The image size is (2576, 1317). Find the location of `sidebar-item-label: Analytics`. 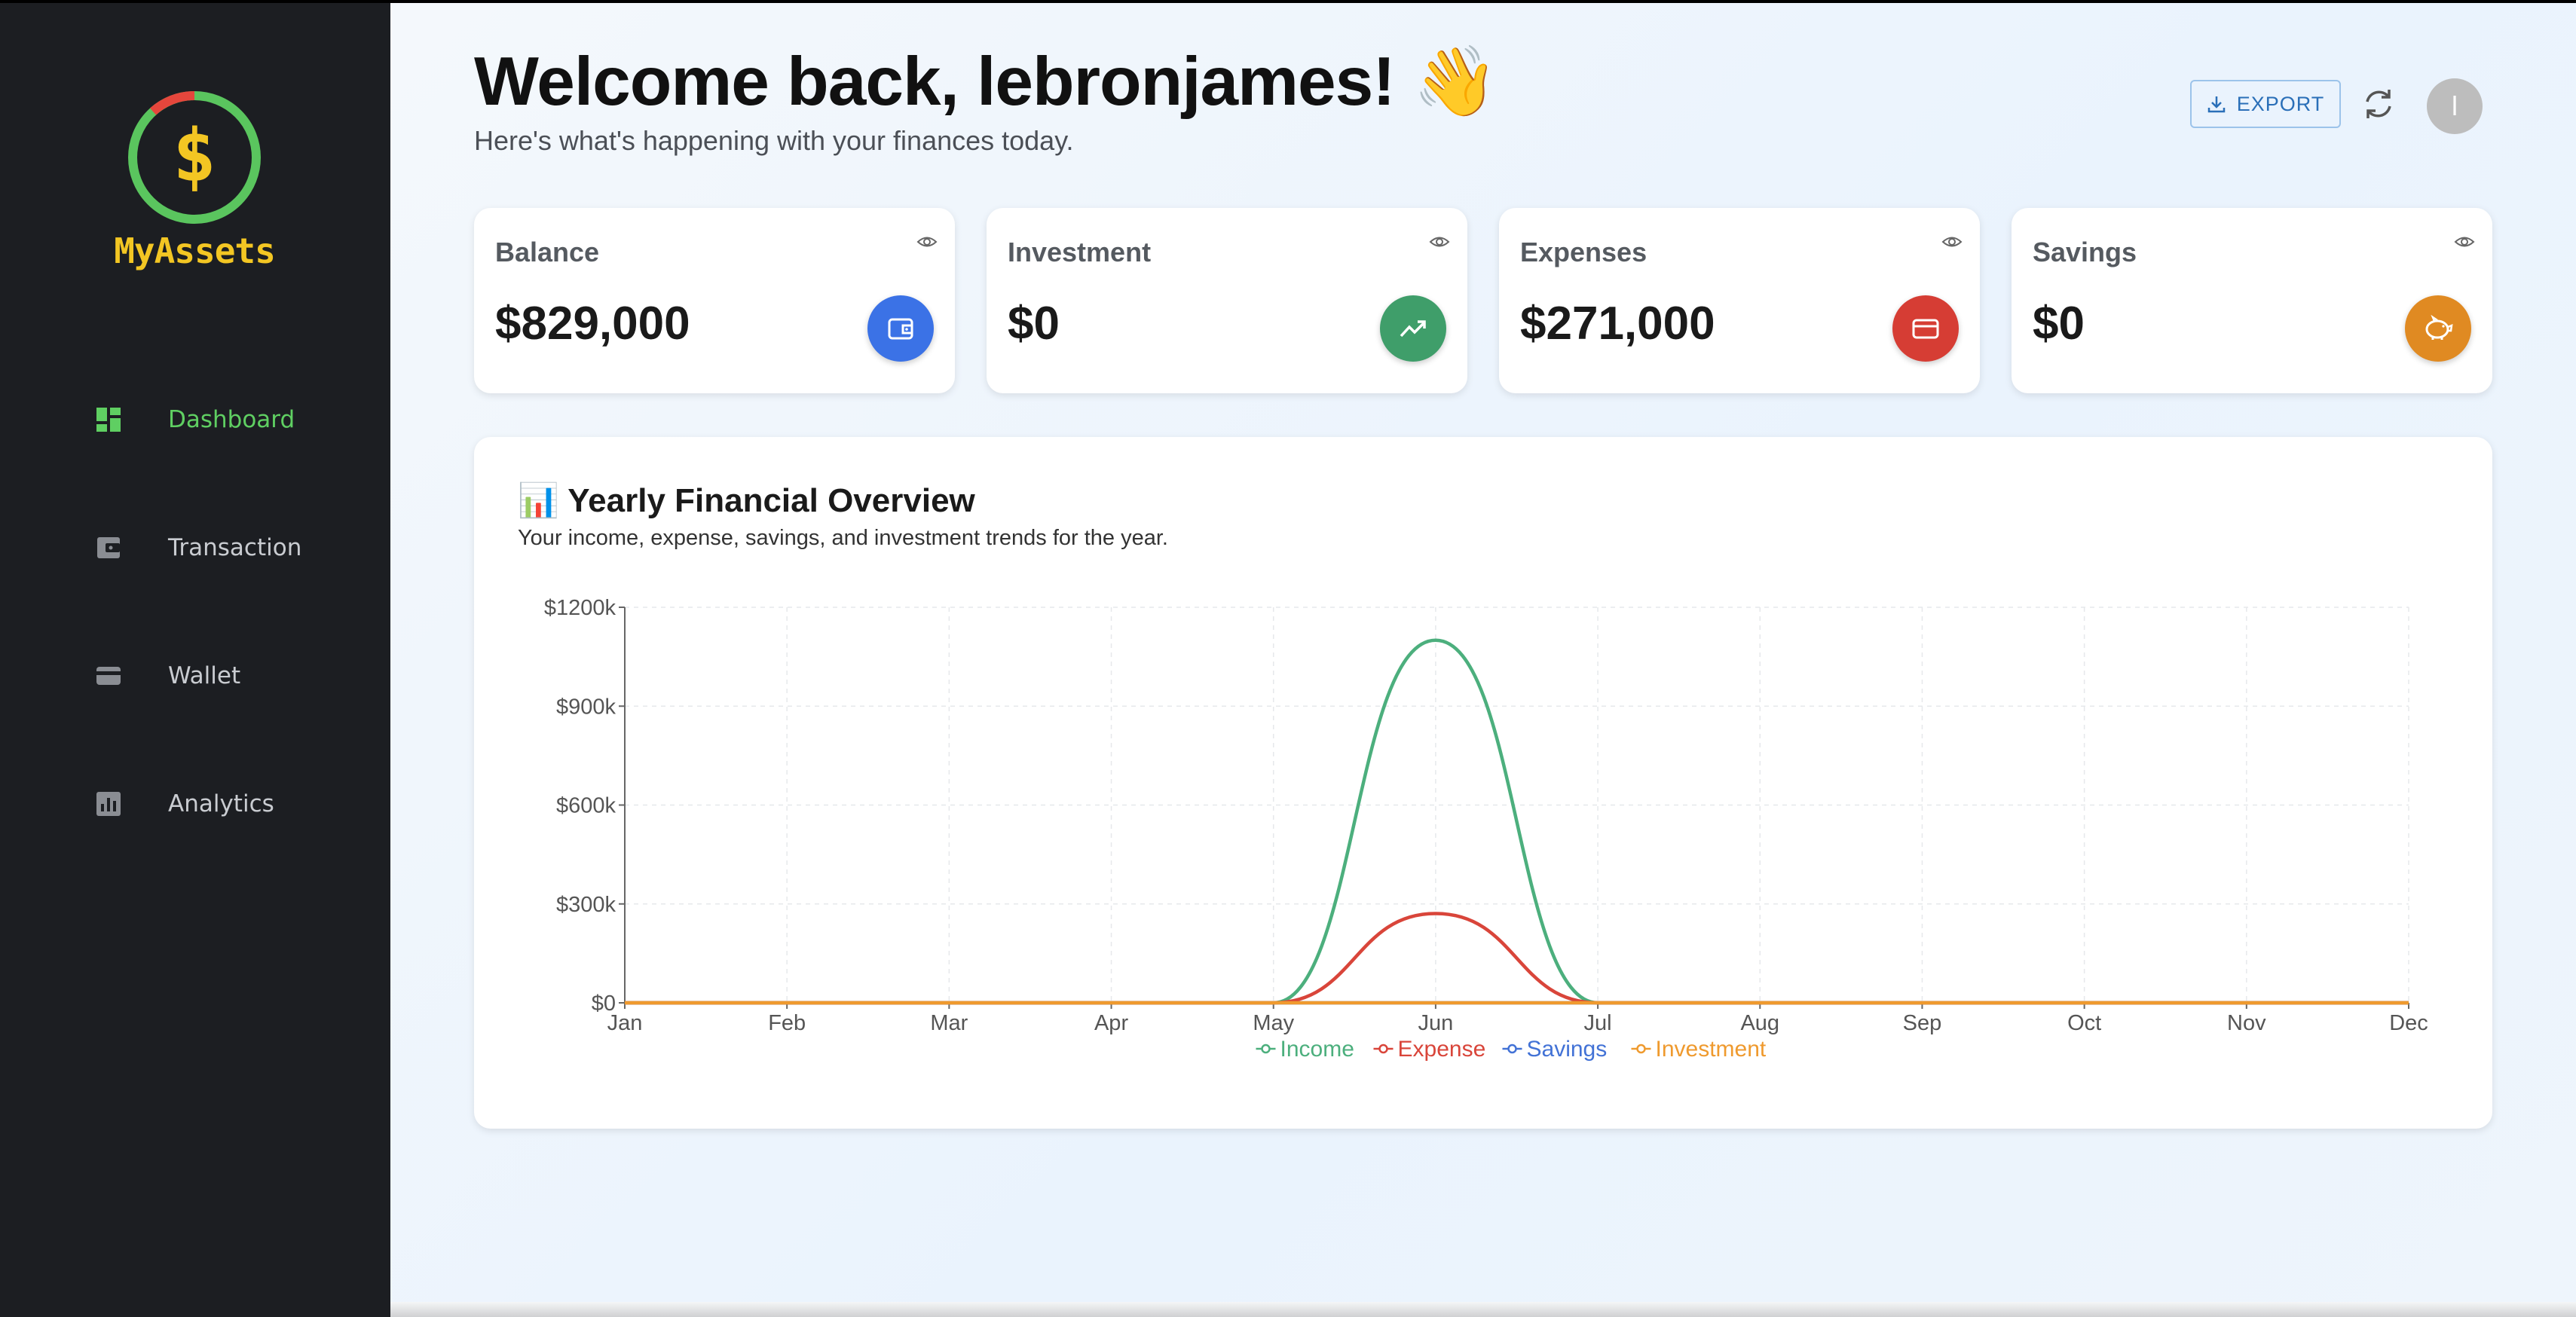

sidebar-item-label: Analytics is located at coordinates (221, 804).